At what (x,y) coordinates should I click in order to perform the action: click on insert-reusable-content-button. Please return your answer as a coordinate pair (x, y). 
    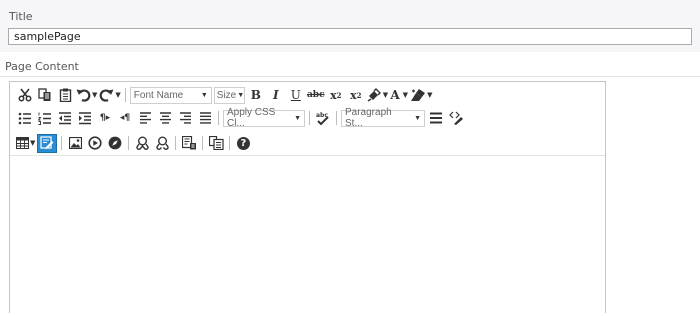
    Looking at the image, I should click on (216, 143).